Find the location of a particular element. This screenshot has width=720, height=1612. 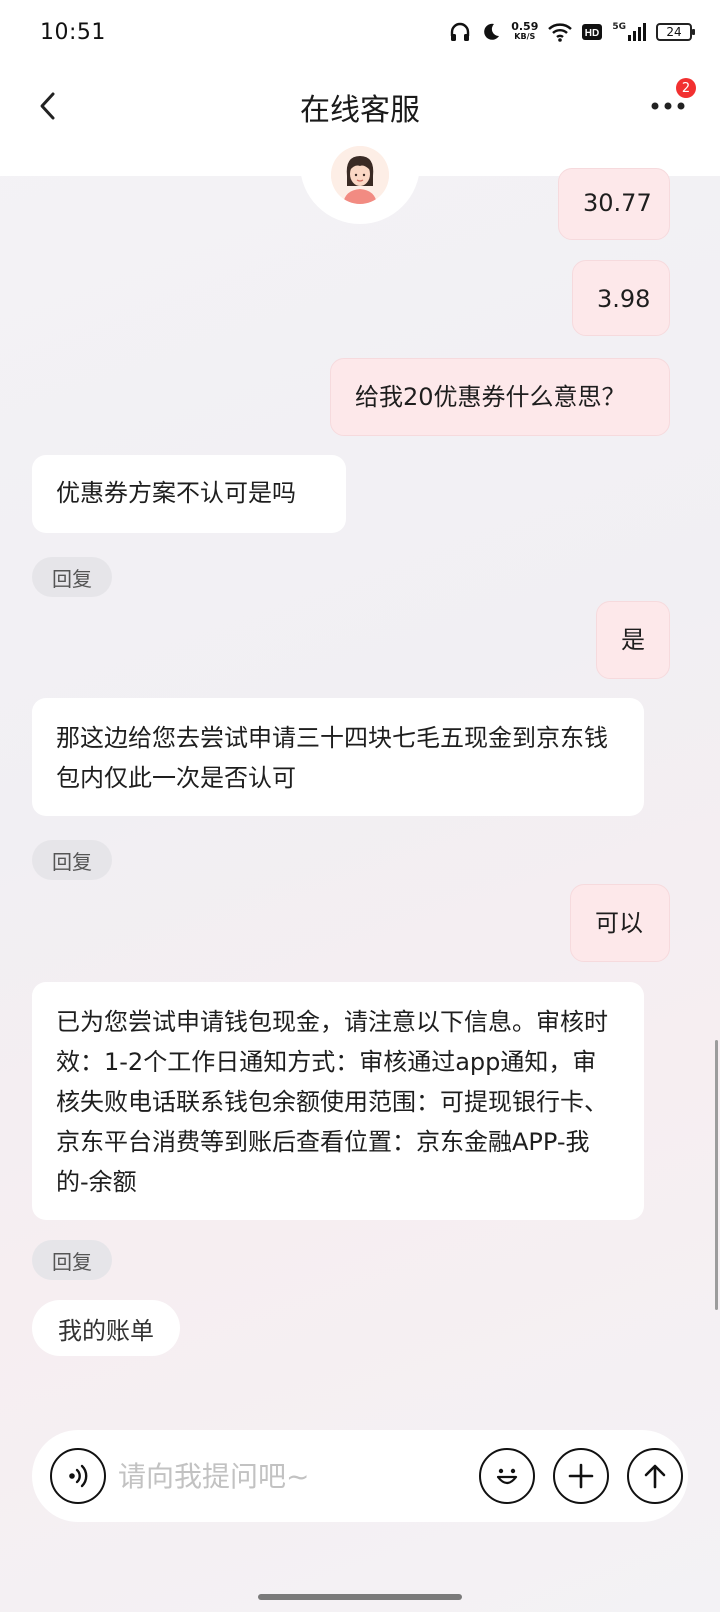

signal-icon: 5G is located at coordinates (629, 32).